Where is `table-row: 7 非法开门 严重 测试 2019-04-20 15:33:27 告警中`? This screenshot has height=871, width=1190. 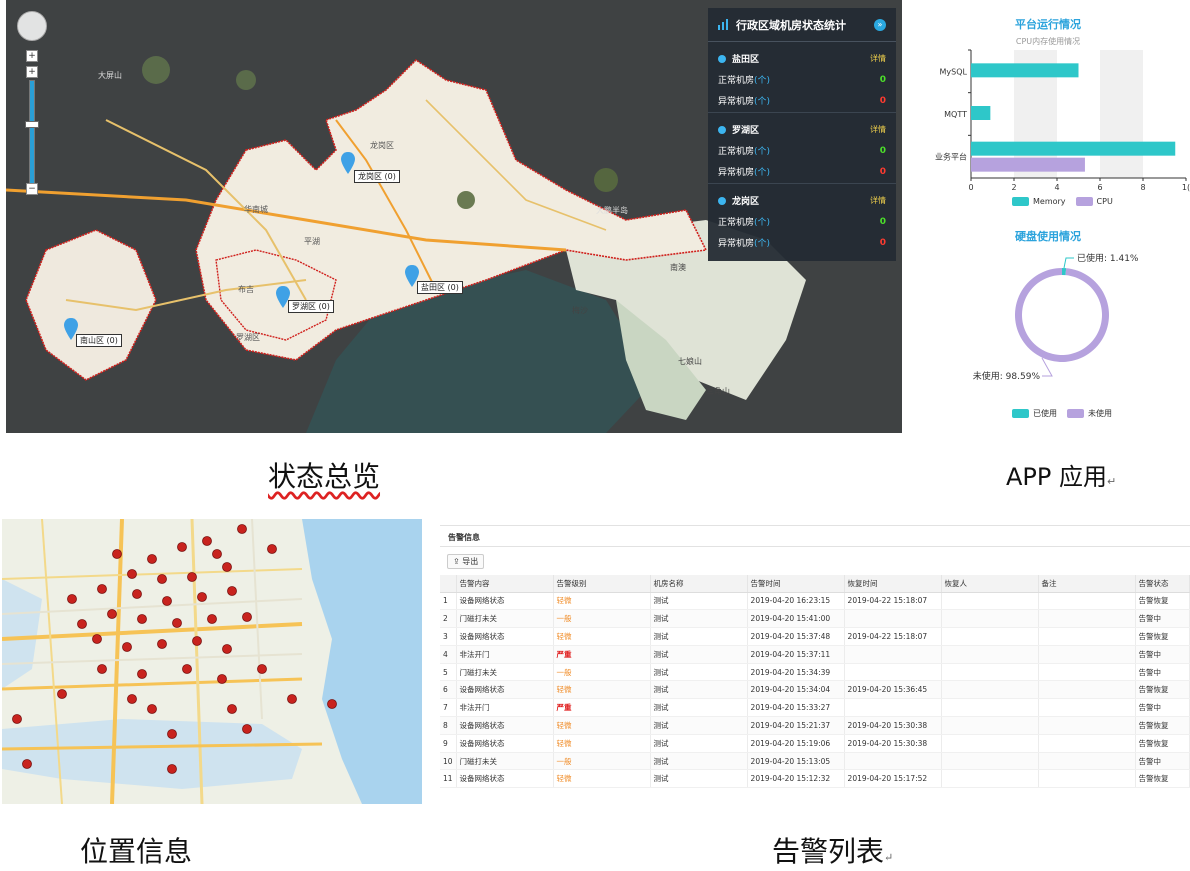 table-row: 7 非法开门 严重 测试 2019-04-20 15:33:27 告警中 is located at coordinates (815, 708).